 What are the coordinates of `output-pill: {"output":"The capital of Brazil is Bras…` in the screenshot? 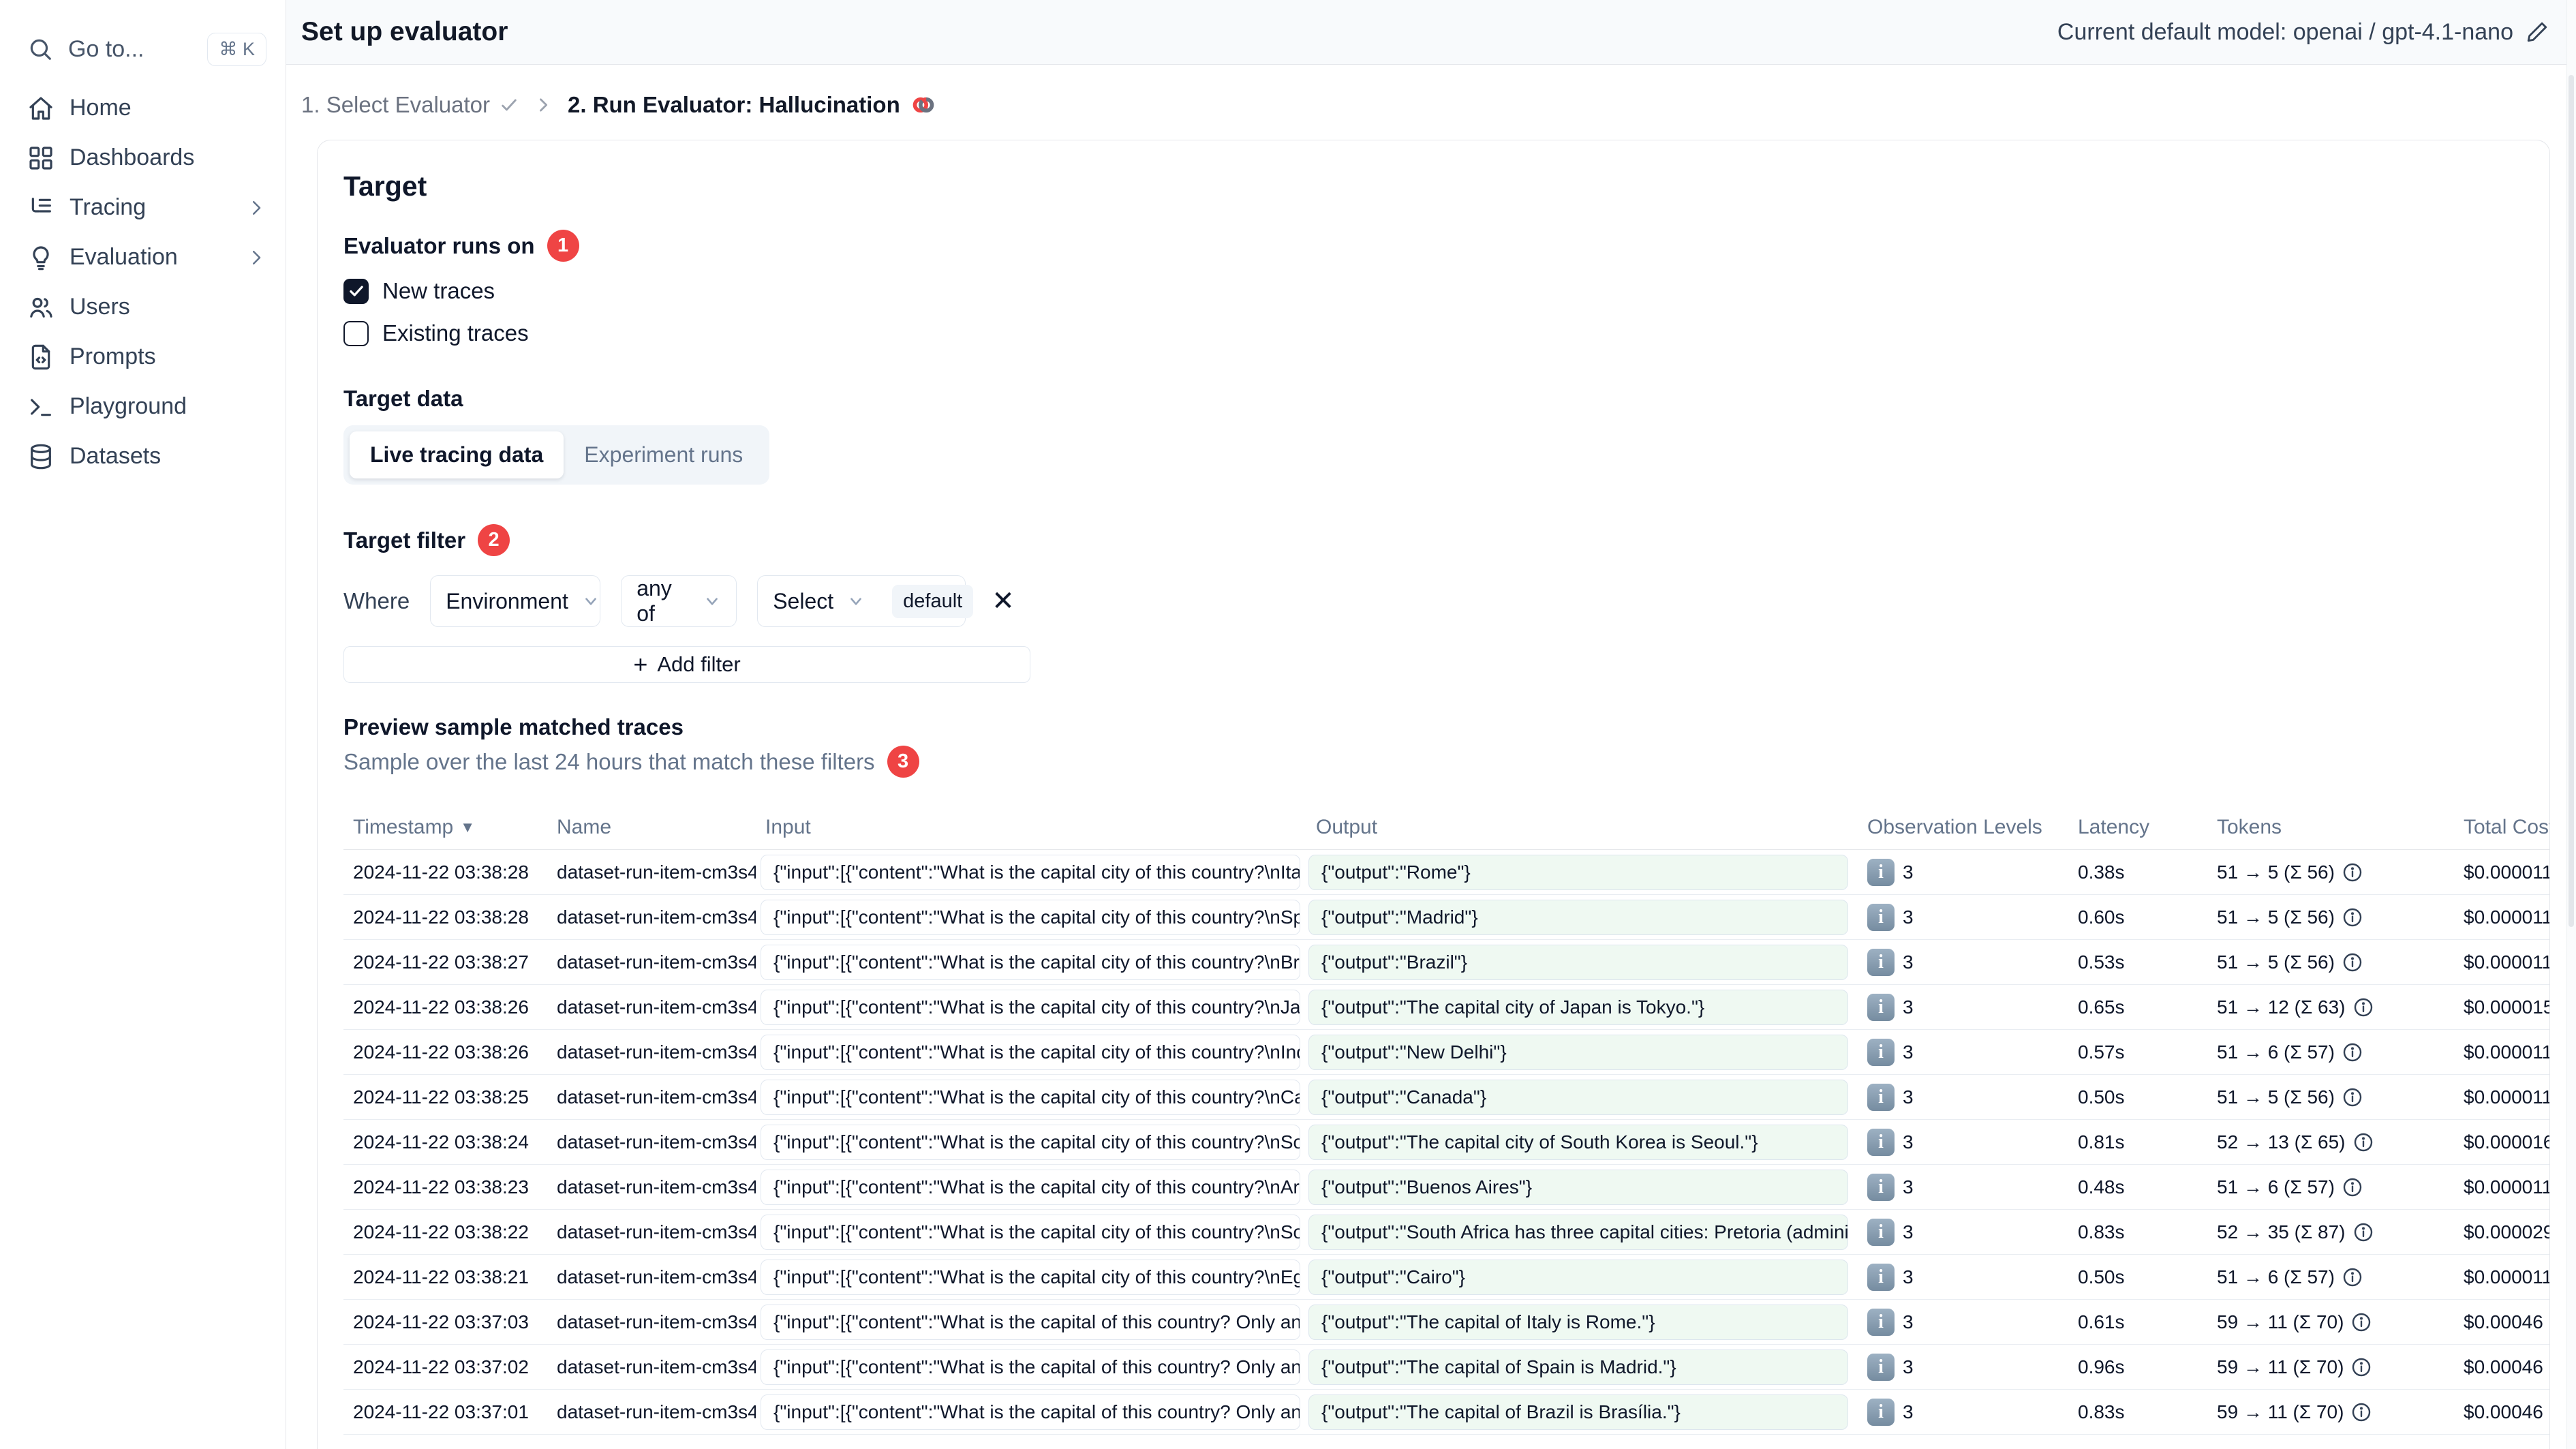 It's located at (1578, 1412).